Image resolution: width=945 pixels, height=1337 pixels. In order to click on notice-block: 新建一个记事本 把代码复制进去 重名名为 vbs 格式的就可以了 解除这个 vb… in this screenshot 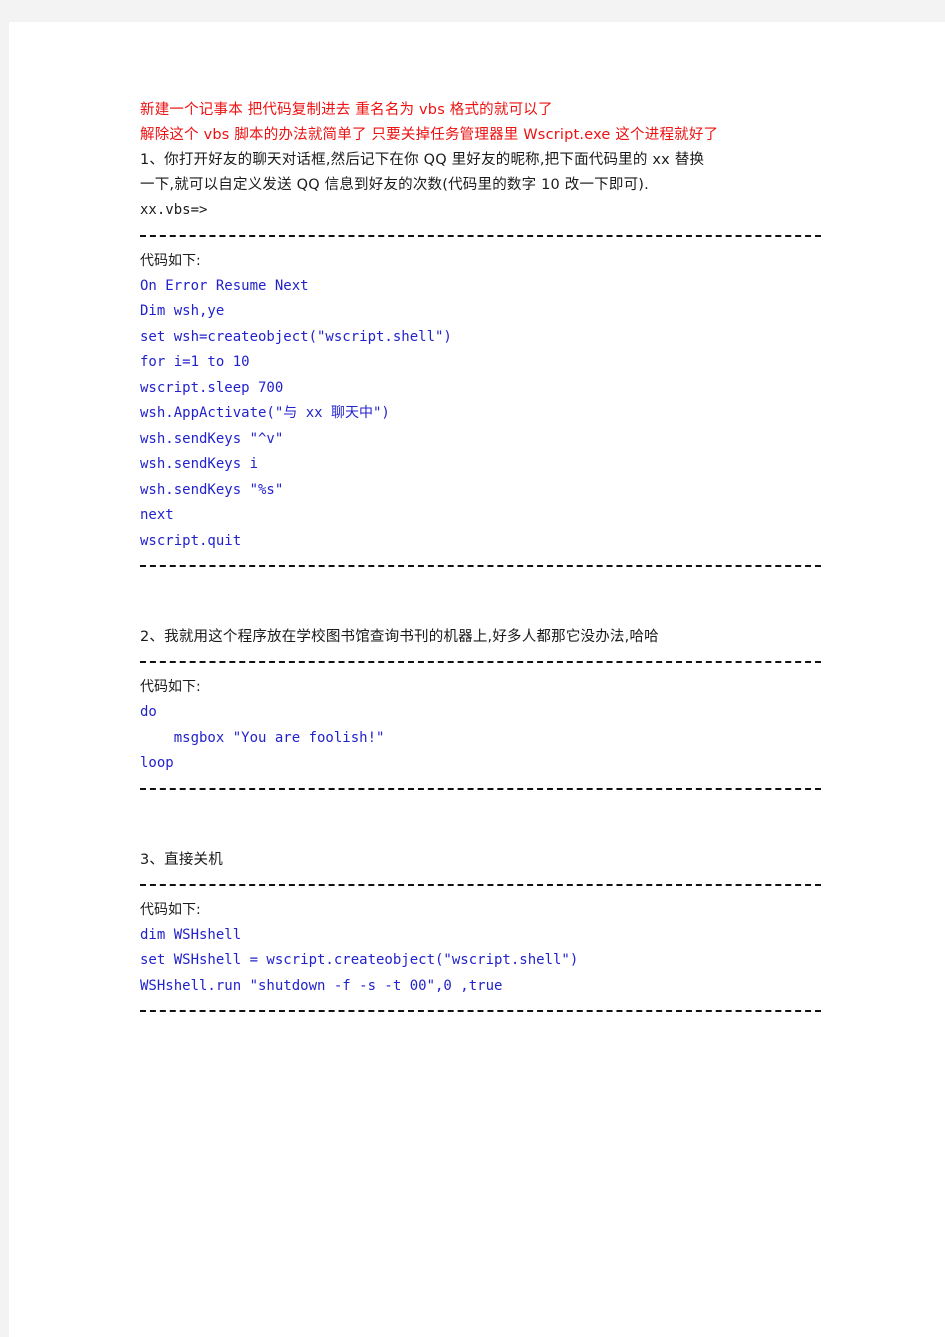, I will do `click(481, 123)`.